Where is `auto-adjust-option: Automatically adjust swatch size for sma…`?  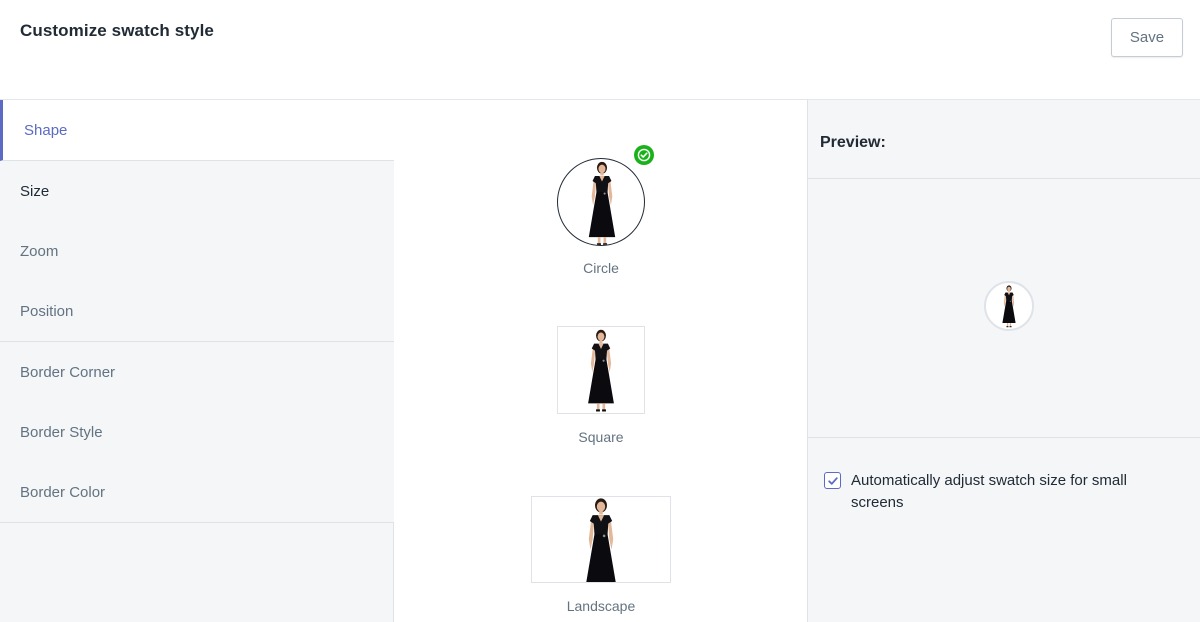 auto-adjust-option: Automatically adjust swatch size for sma… is located at coordinates (1004, 492).